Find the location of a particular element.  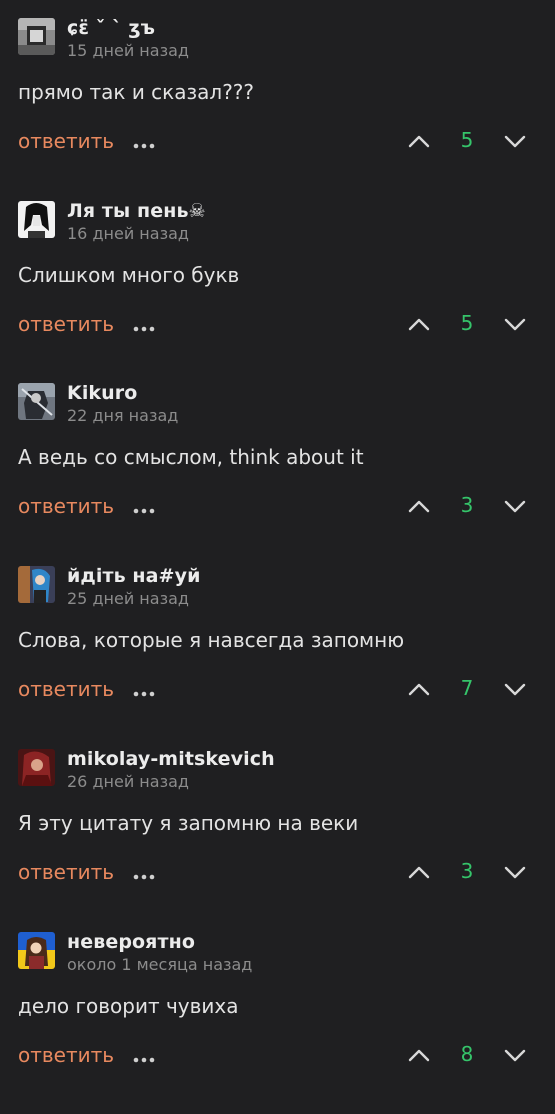

comment-date: 15 дней назад is located at coordinates (128, 50).